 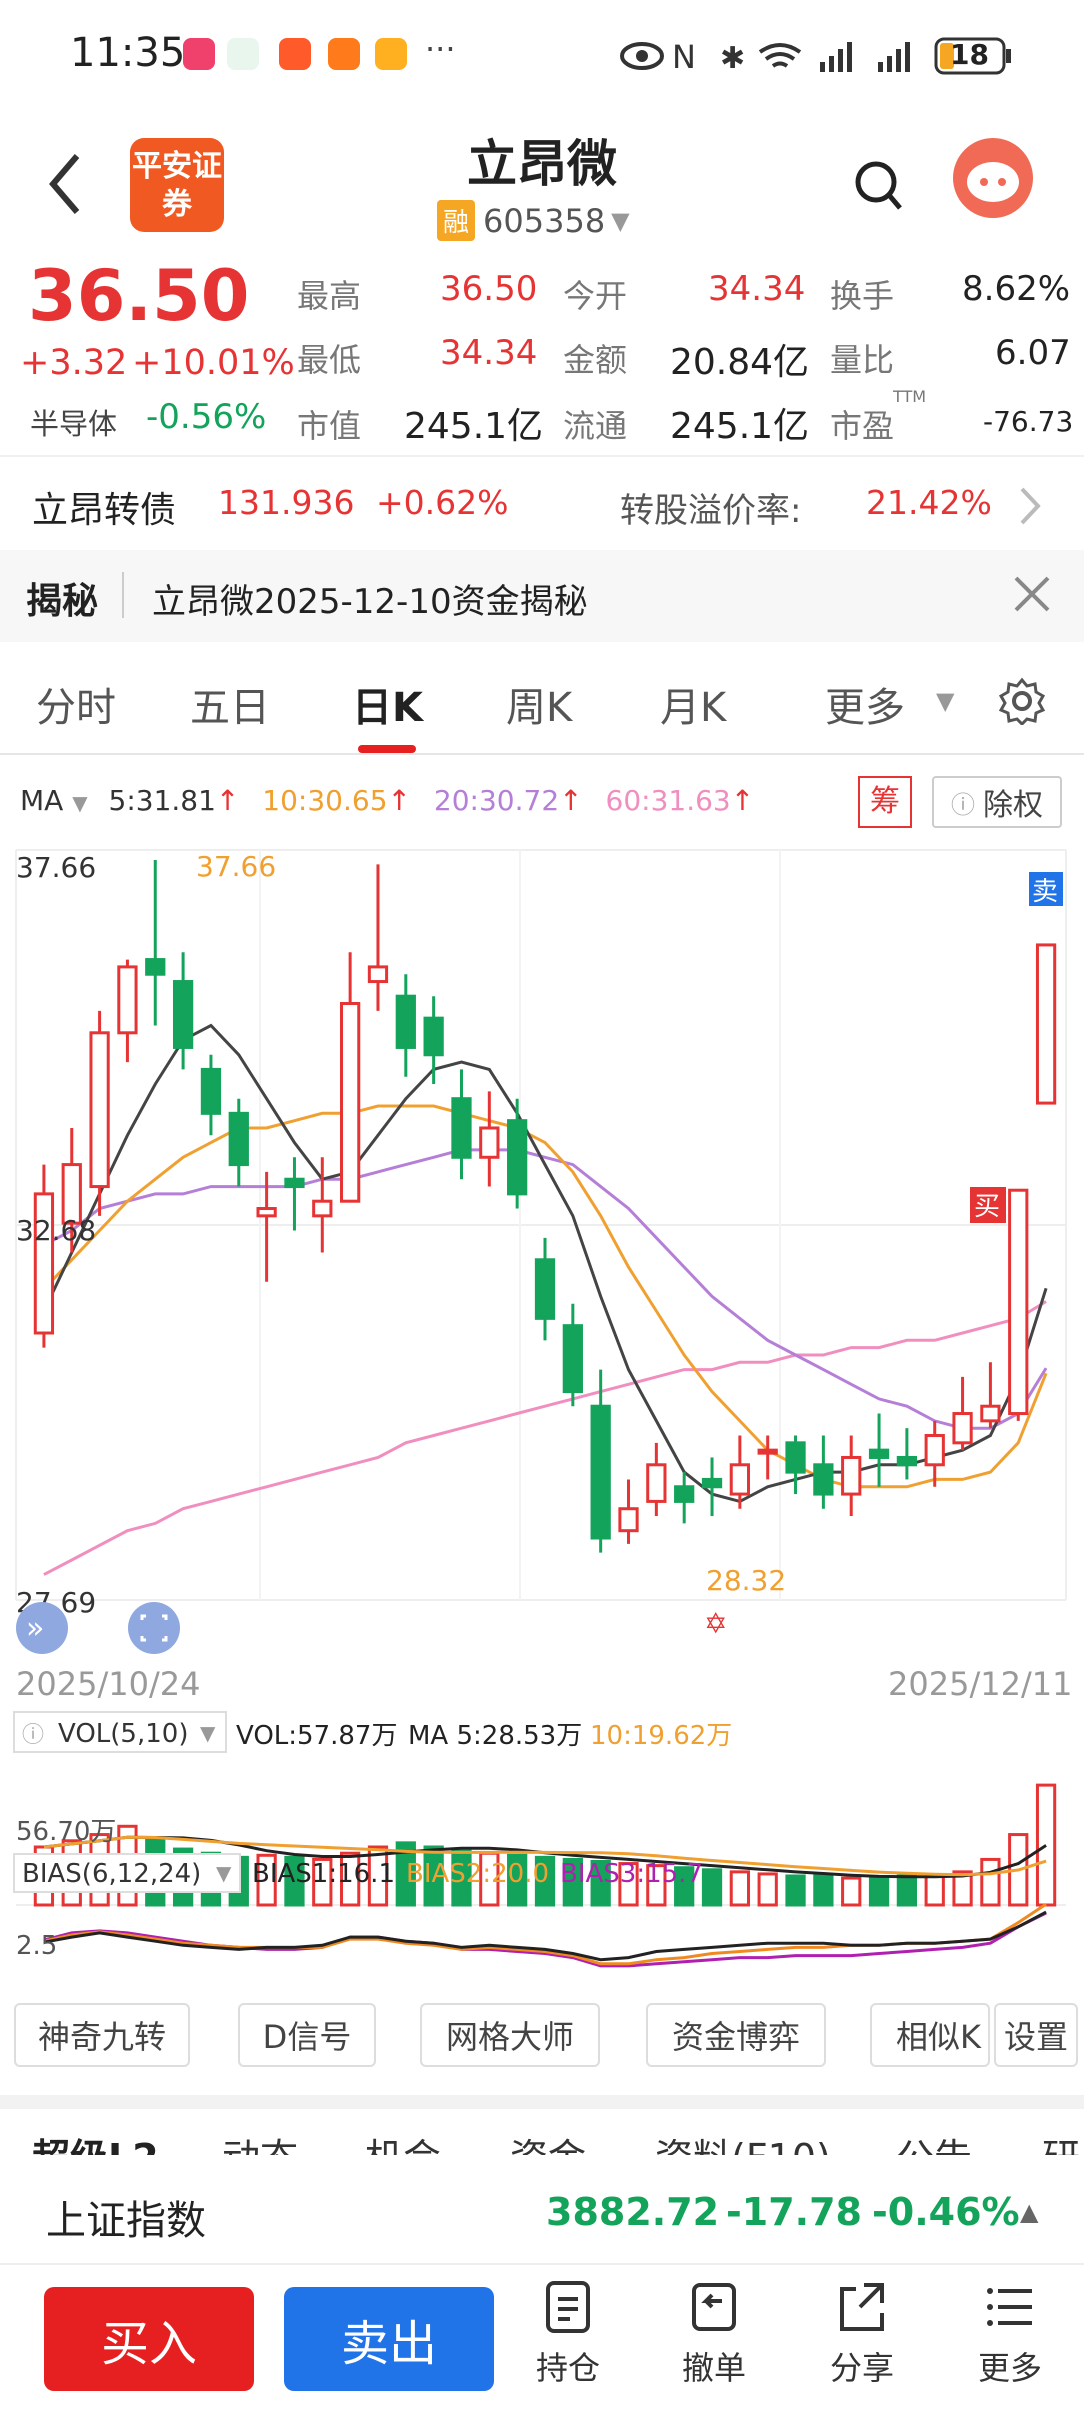 What do you see at coordinates (56, 867) in the screenshot?
I see `y-axis-label: 37.66` at bounding box center [56, 867].